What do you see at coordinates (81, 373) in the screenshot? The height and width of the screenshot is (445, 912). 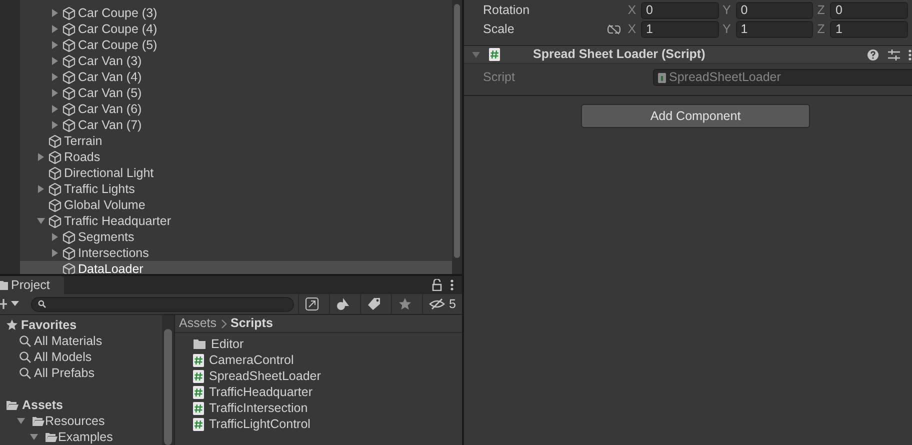 I see `favorite-item: All Prefabs` at bounding box center [81, 373].